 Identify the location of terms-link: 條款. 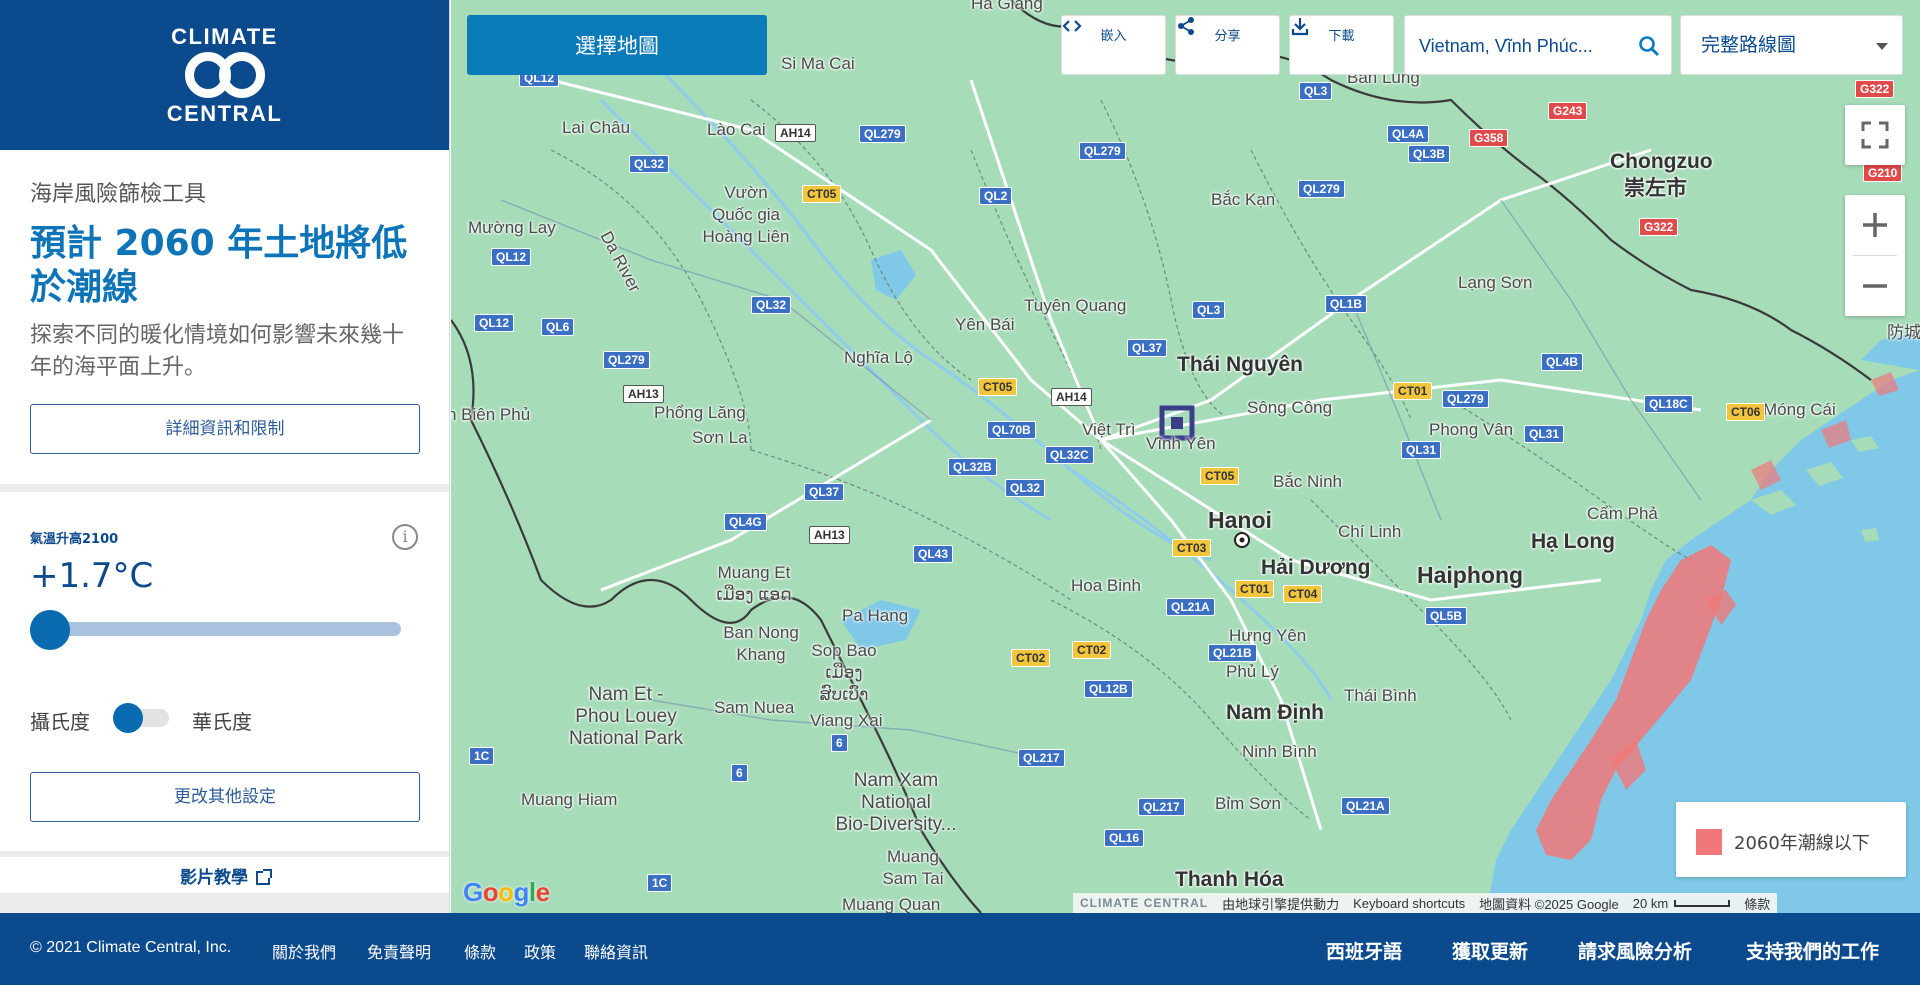
(1757, 903).